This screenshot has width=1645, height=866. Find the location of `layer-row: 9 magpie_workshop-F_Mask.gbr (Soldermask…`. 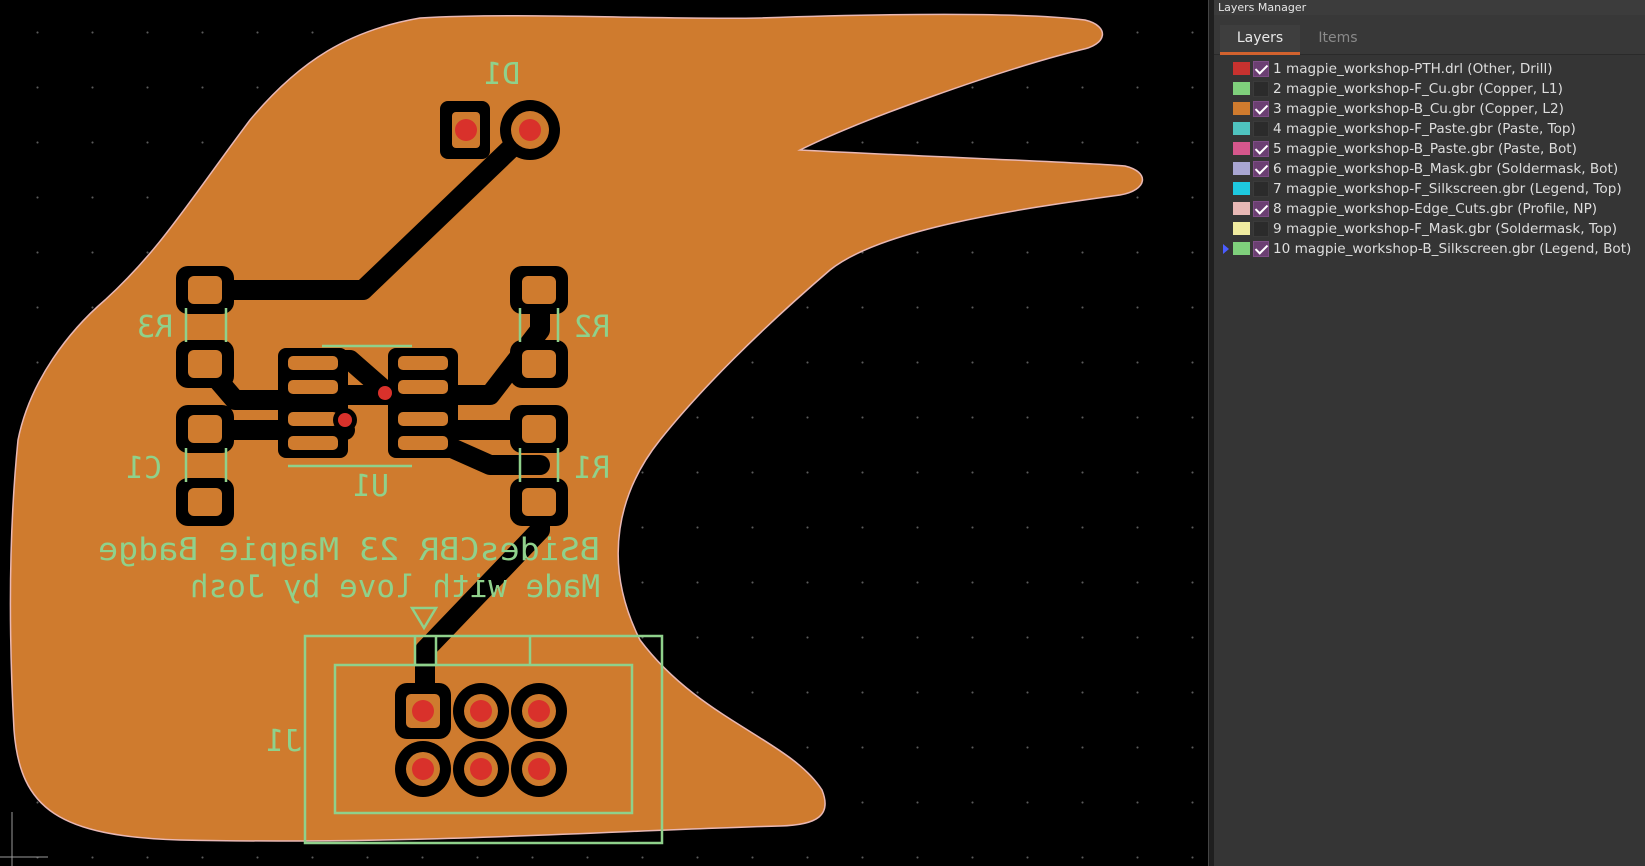

layer-row: 9 magpie_workshop-F_Mask.gbr (Soldermask… is located at coordinates (1429, 229).